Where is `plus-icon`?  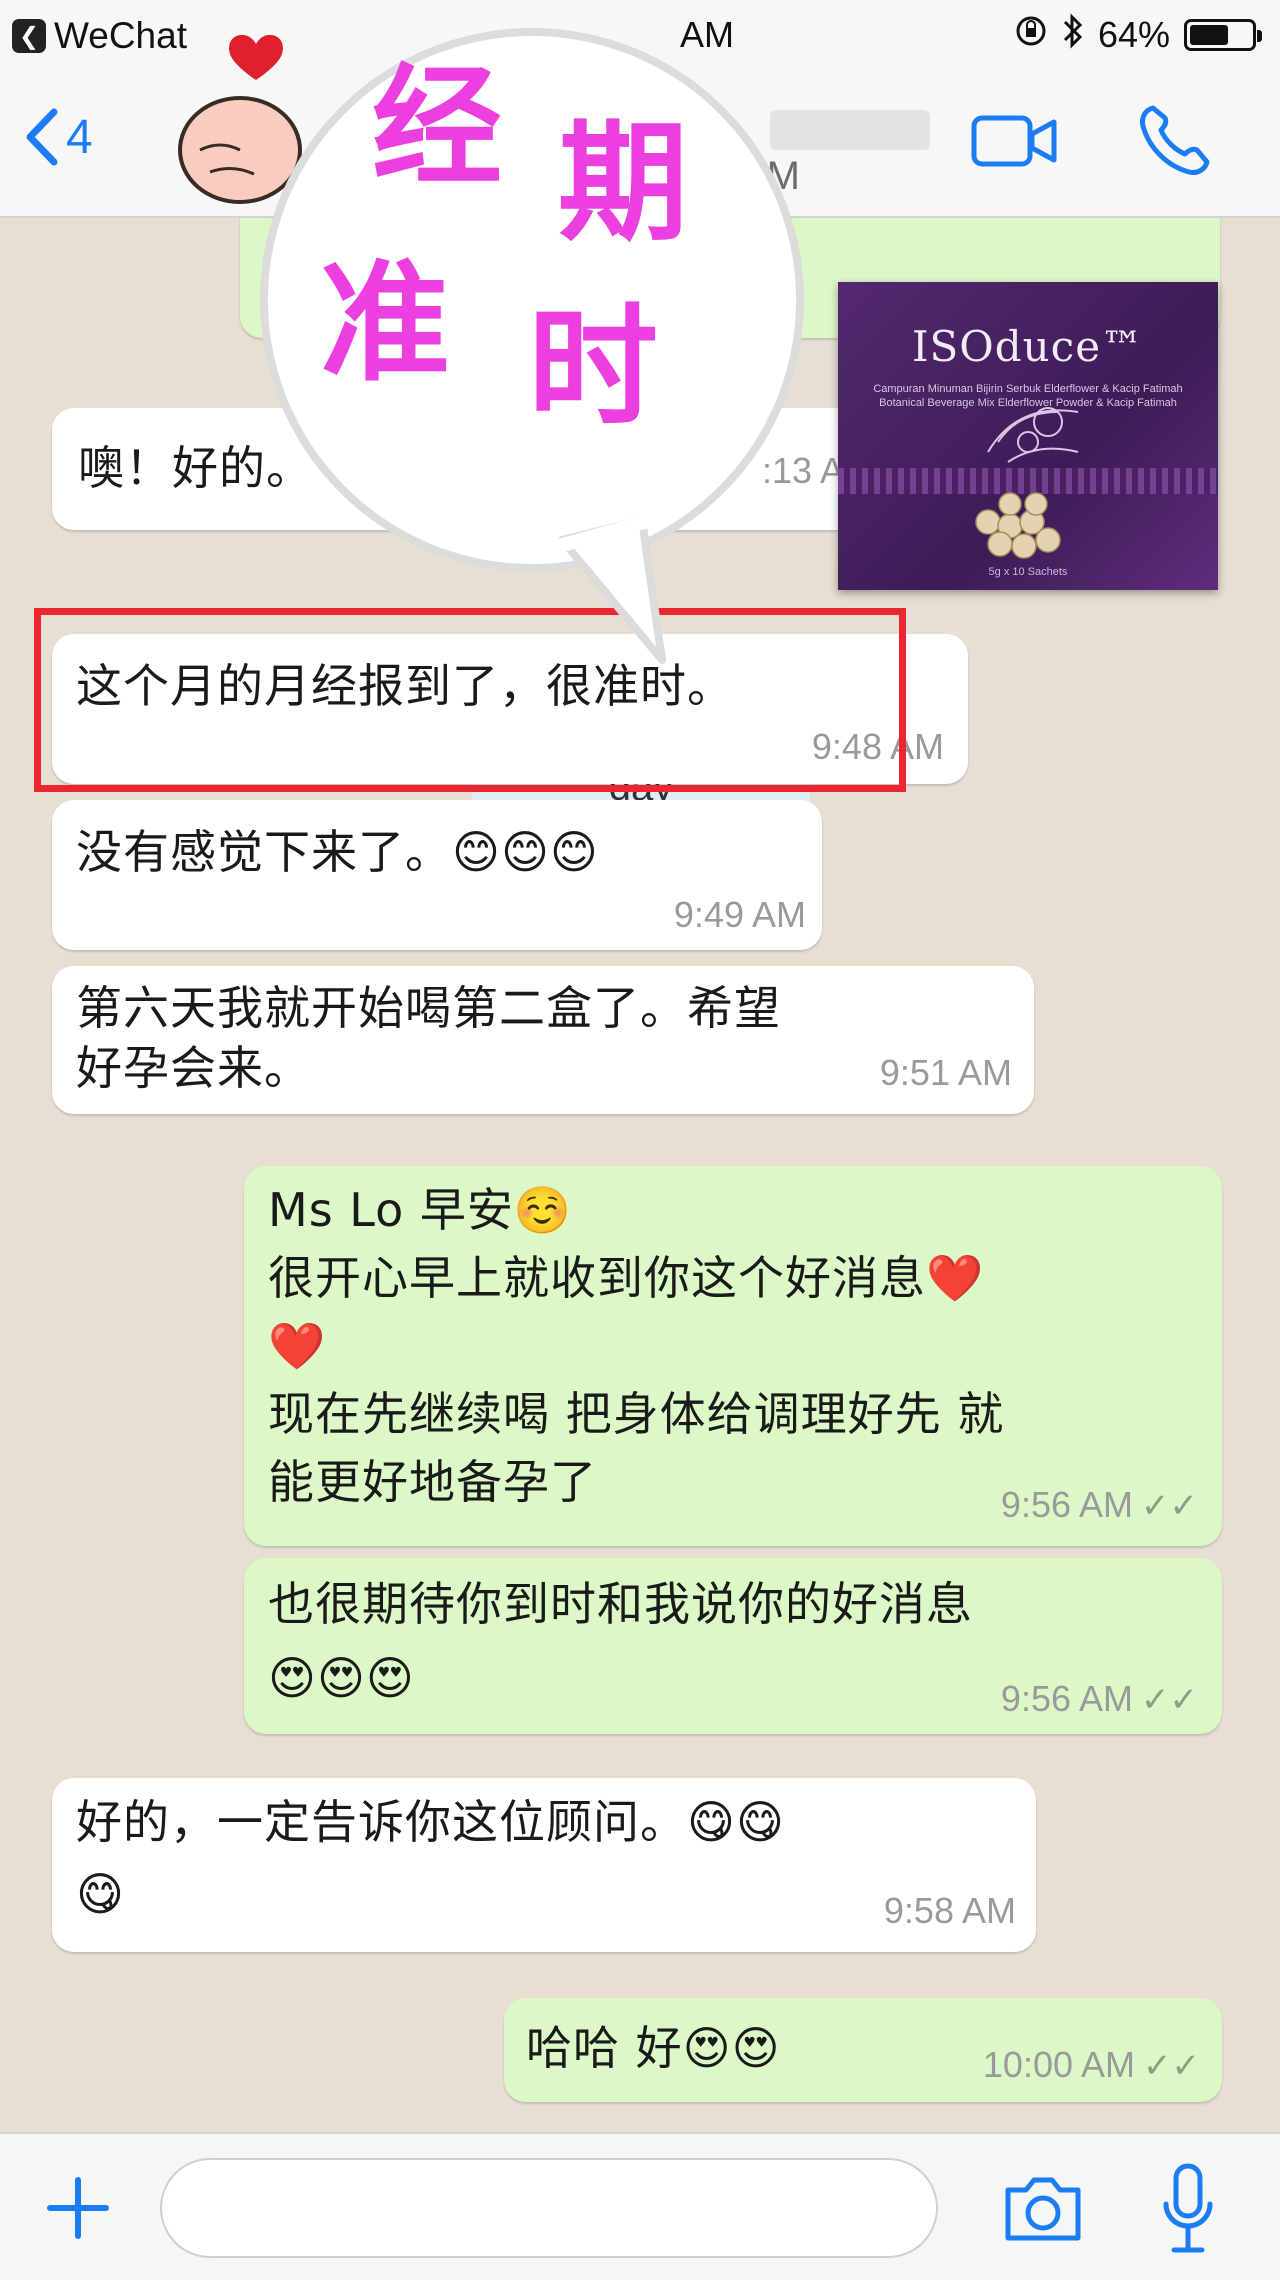 plus-icon is located at coordinates (78, 2208).